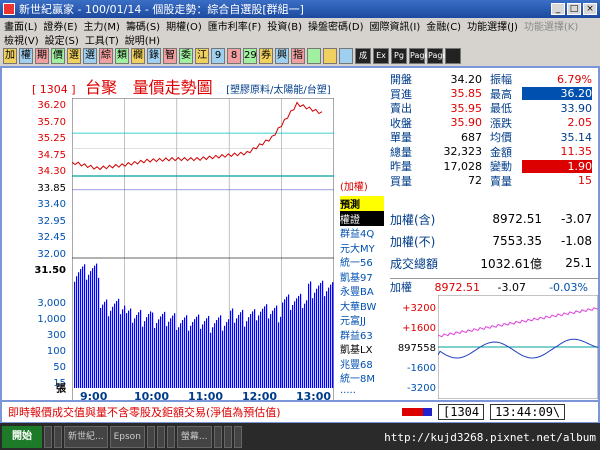 This screenshot has width=600, height=450. What do you see at coordinates (395, 25) in the screenshot?
I see `menu-item-8: 國際資訊(I)` at bounding box center [395, 25].